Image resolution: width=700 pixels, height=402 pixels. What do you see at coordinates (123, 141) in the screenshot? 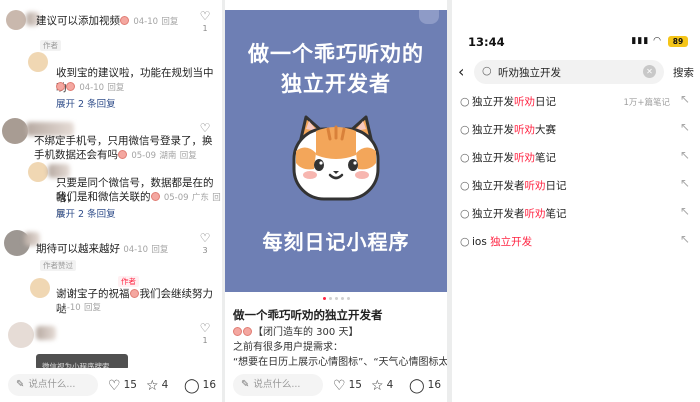
I see `comment-text: 不绑定手机号，只用微信号登录了，换` at bounding box center [123, 141].